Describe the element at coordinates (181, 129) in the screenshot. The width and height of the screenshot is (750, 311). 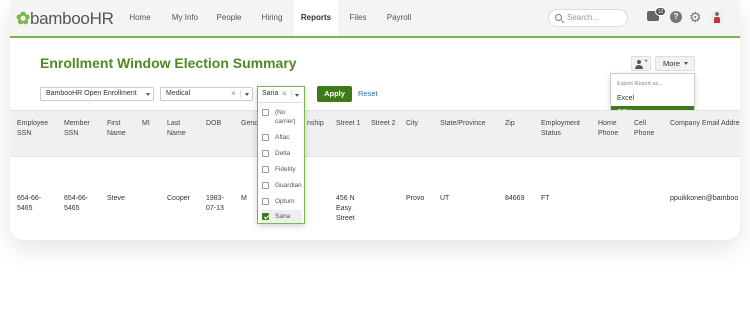
I see `column-header-last-name: Last Name` at that location.